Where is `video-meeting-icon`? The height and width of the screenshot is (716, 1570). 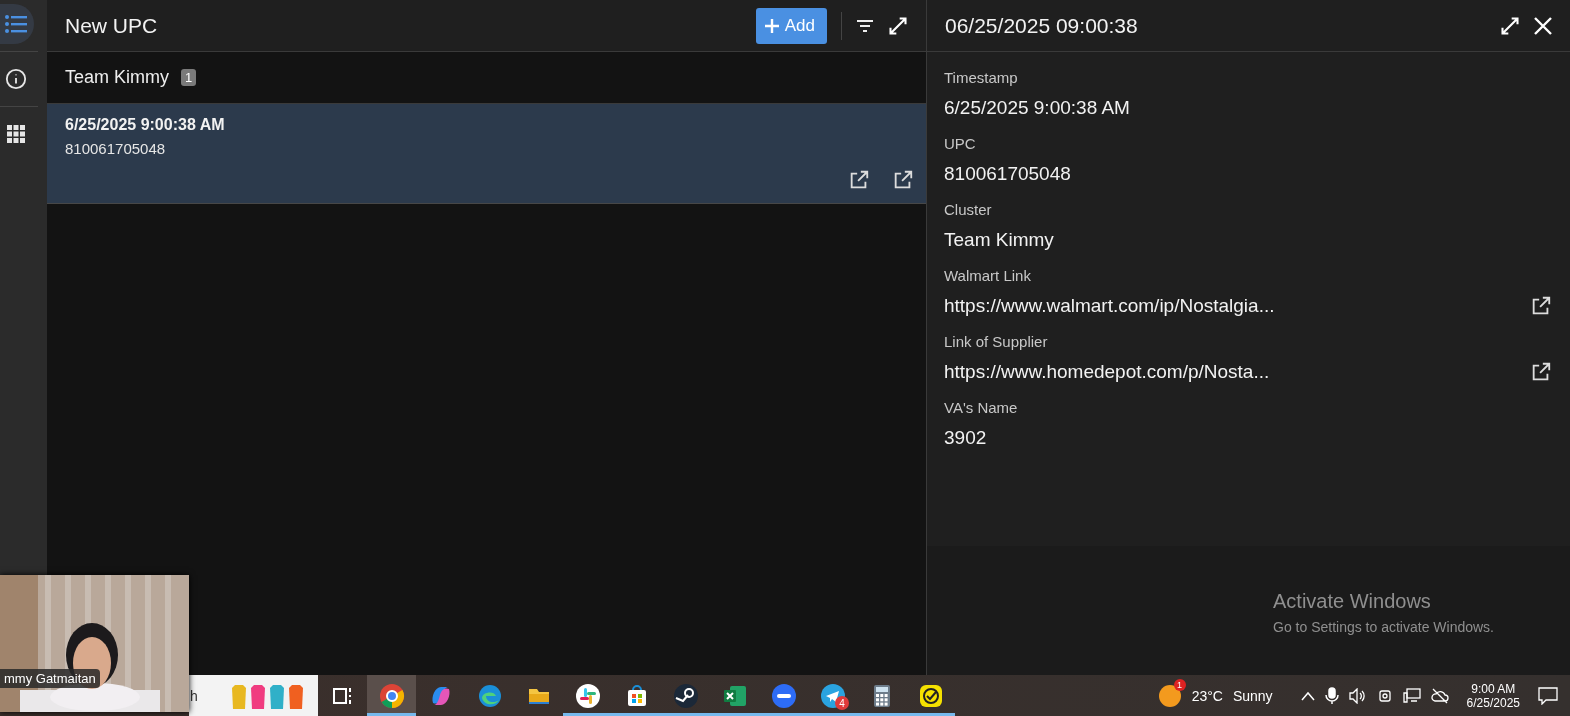 video-meeting-icon is located at coordinates (783, 695).